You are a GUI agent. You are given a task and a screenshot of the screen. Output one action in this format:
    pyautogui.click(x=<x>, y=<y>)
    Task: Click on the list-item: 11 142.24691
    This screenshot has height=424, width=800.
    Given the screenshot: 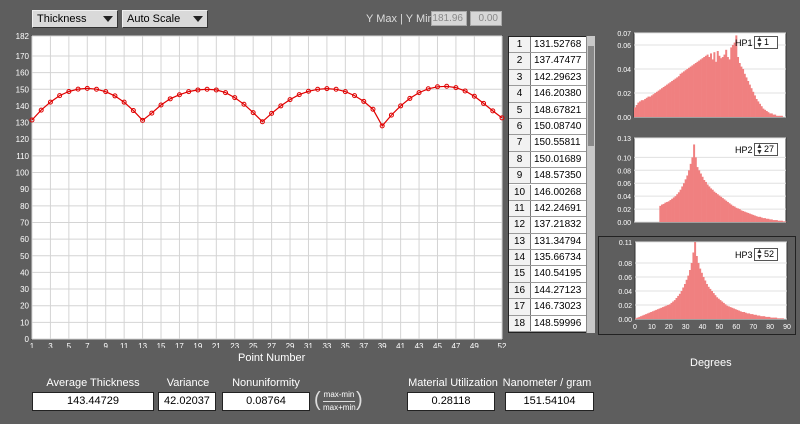 What is the action you would take?
    pyautogui.click(x=551, y=209)
    